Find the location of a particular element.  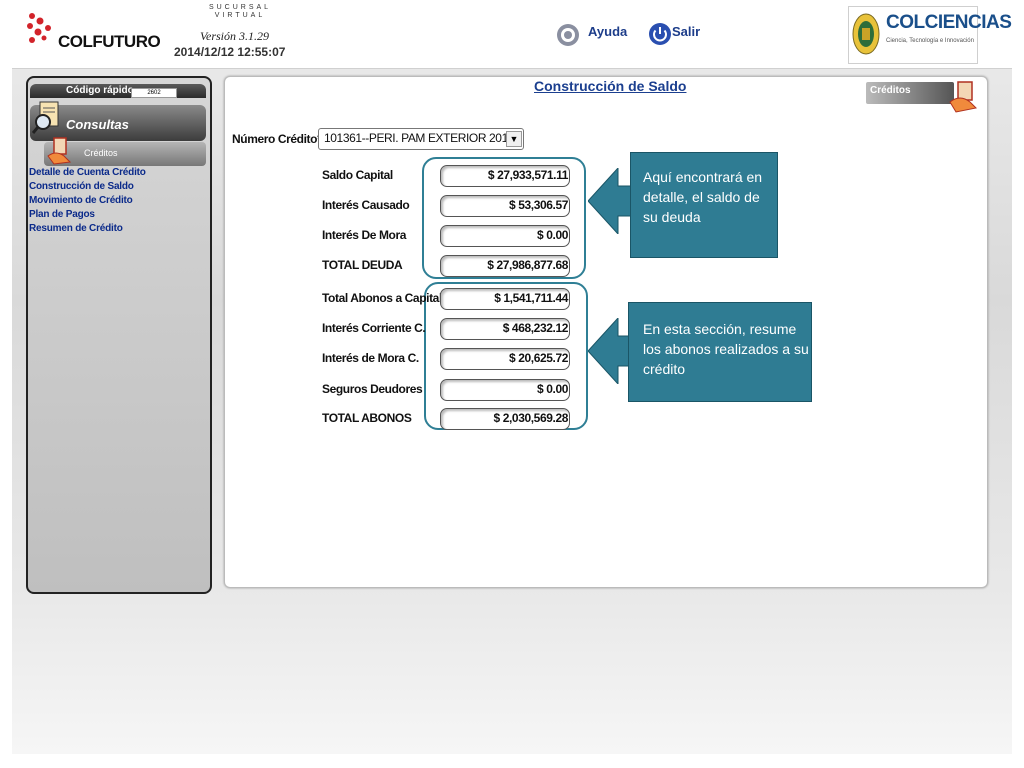

credit-number-value: 101361--PERI. PAM EXTERIOR 2011 is located at coordinates (419, 138).